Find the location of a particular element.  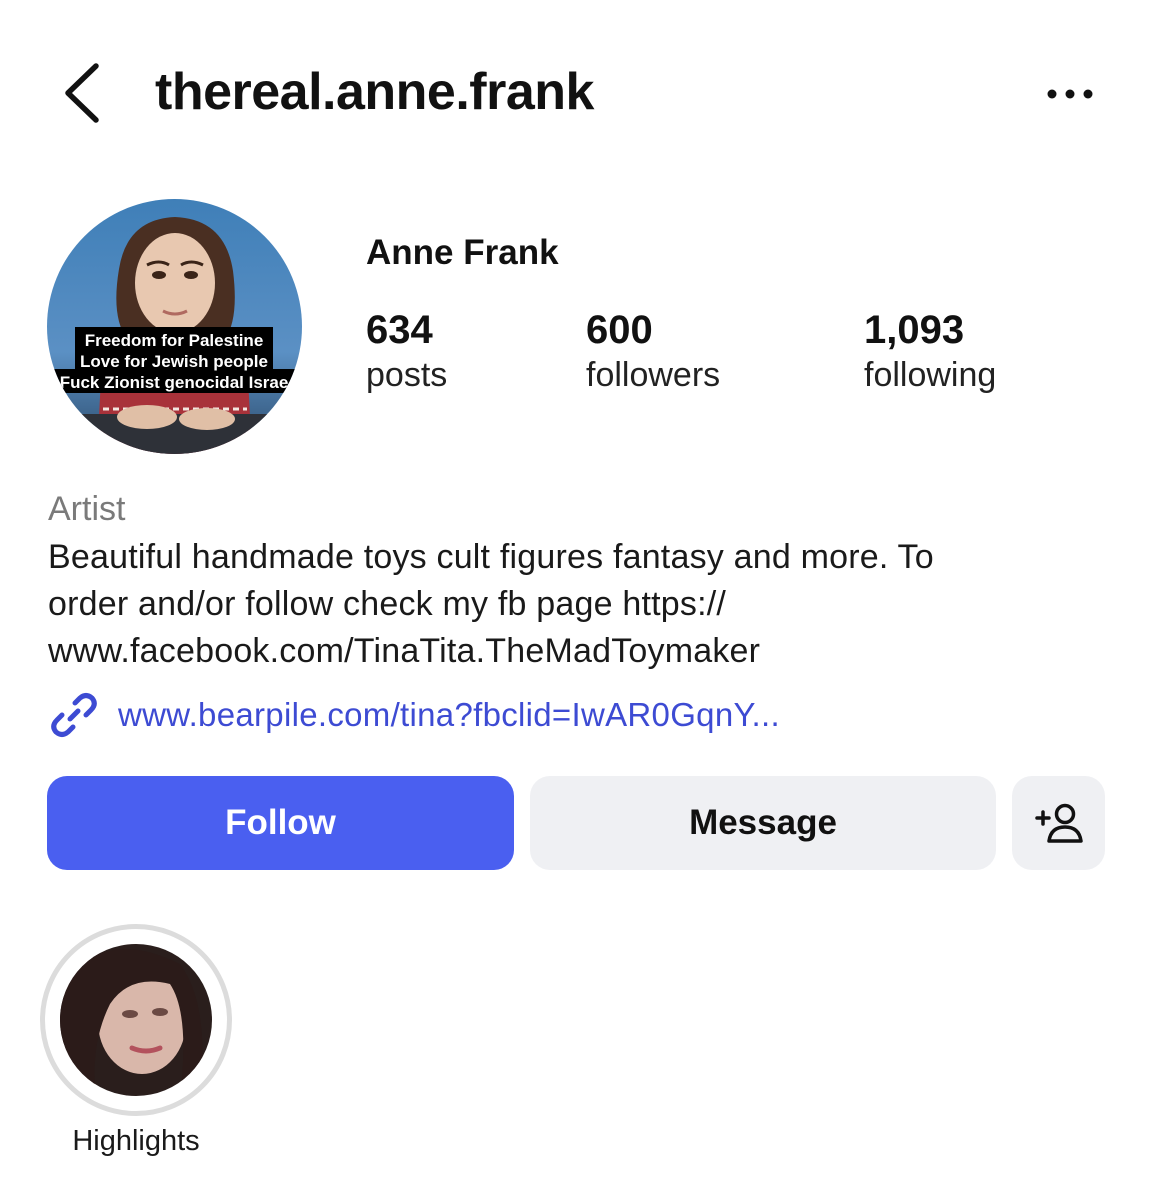

add-person-icon is located at coordinates (1058, 823).